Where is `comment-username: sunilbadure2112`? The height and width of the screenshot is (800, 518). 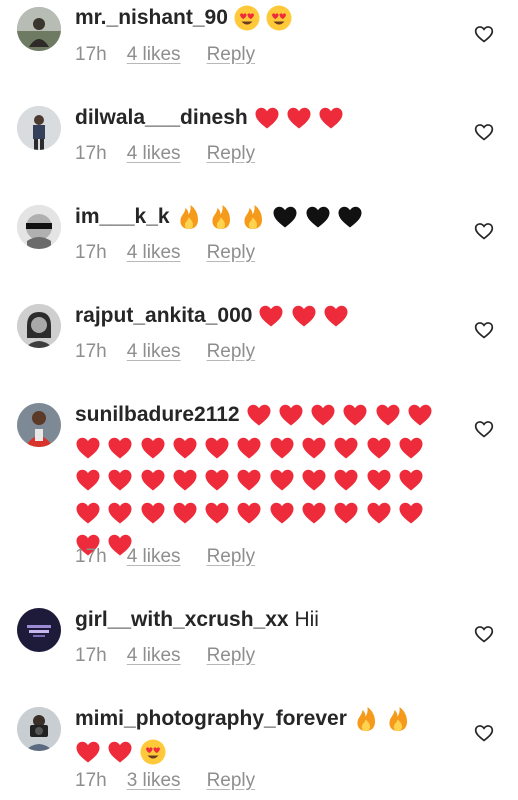
comment-username: sunilbadure2112 is located at coordinates (157, 415).